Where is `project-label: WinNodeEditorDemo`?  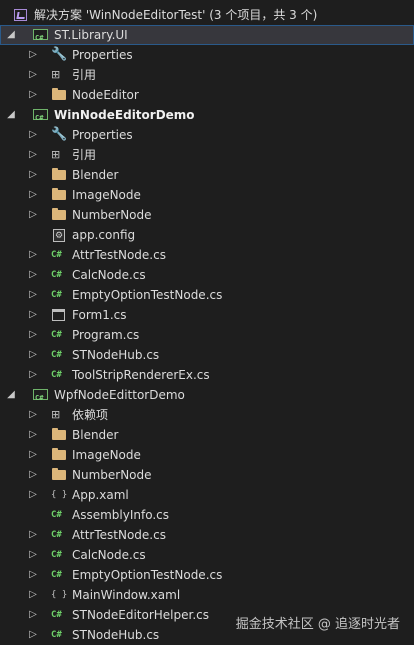
project-label: WinNodeEditorDemo is located at coordinates (124, 115).